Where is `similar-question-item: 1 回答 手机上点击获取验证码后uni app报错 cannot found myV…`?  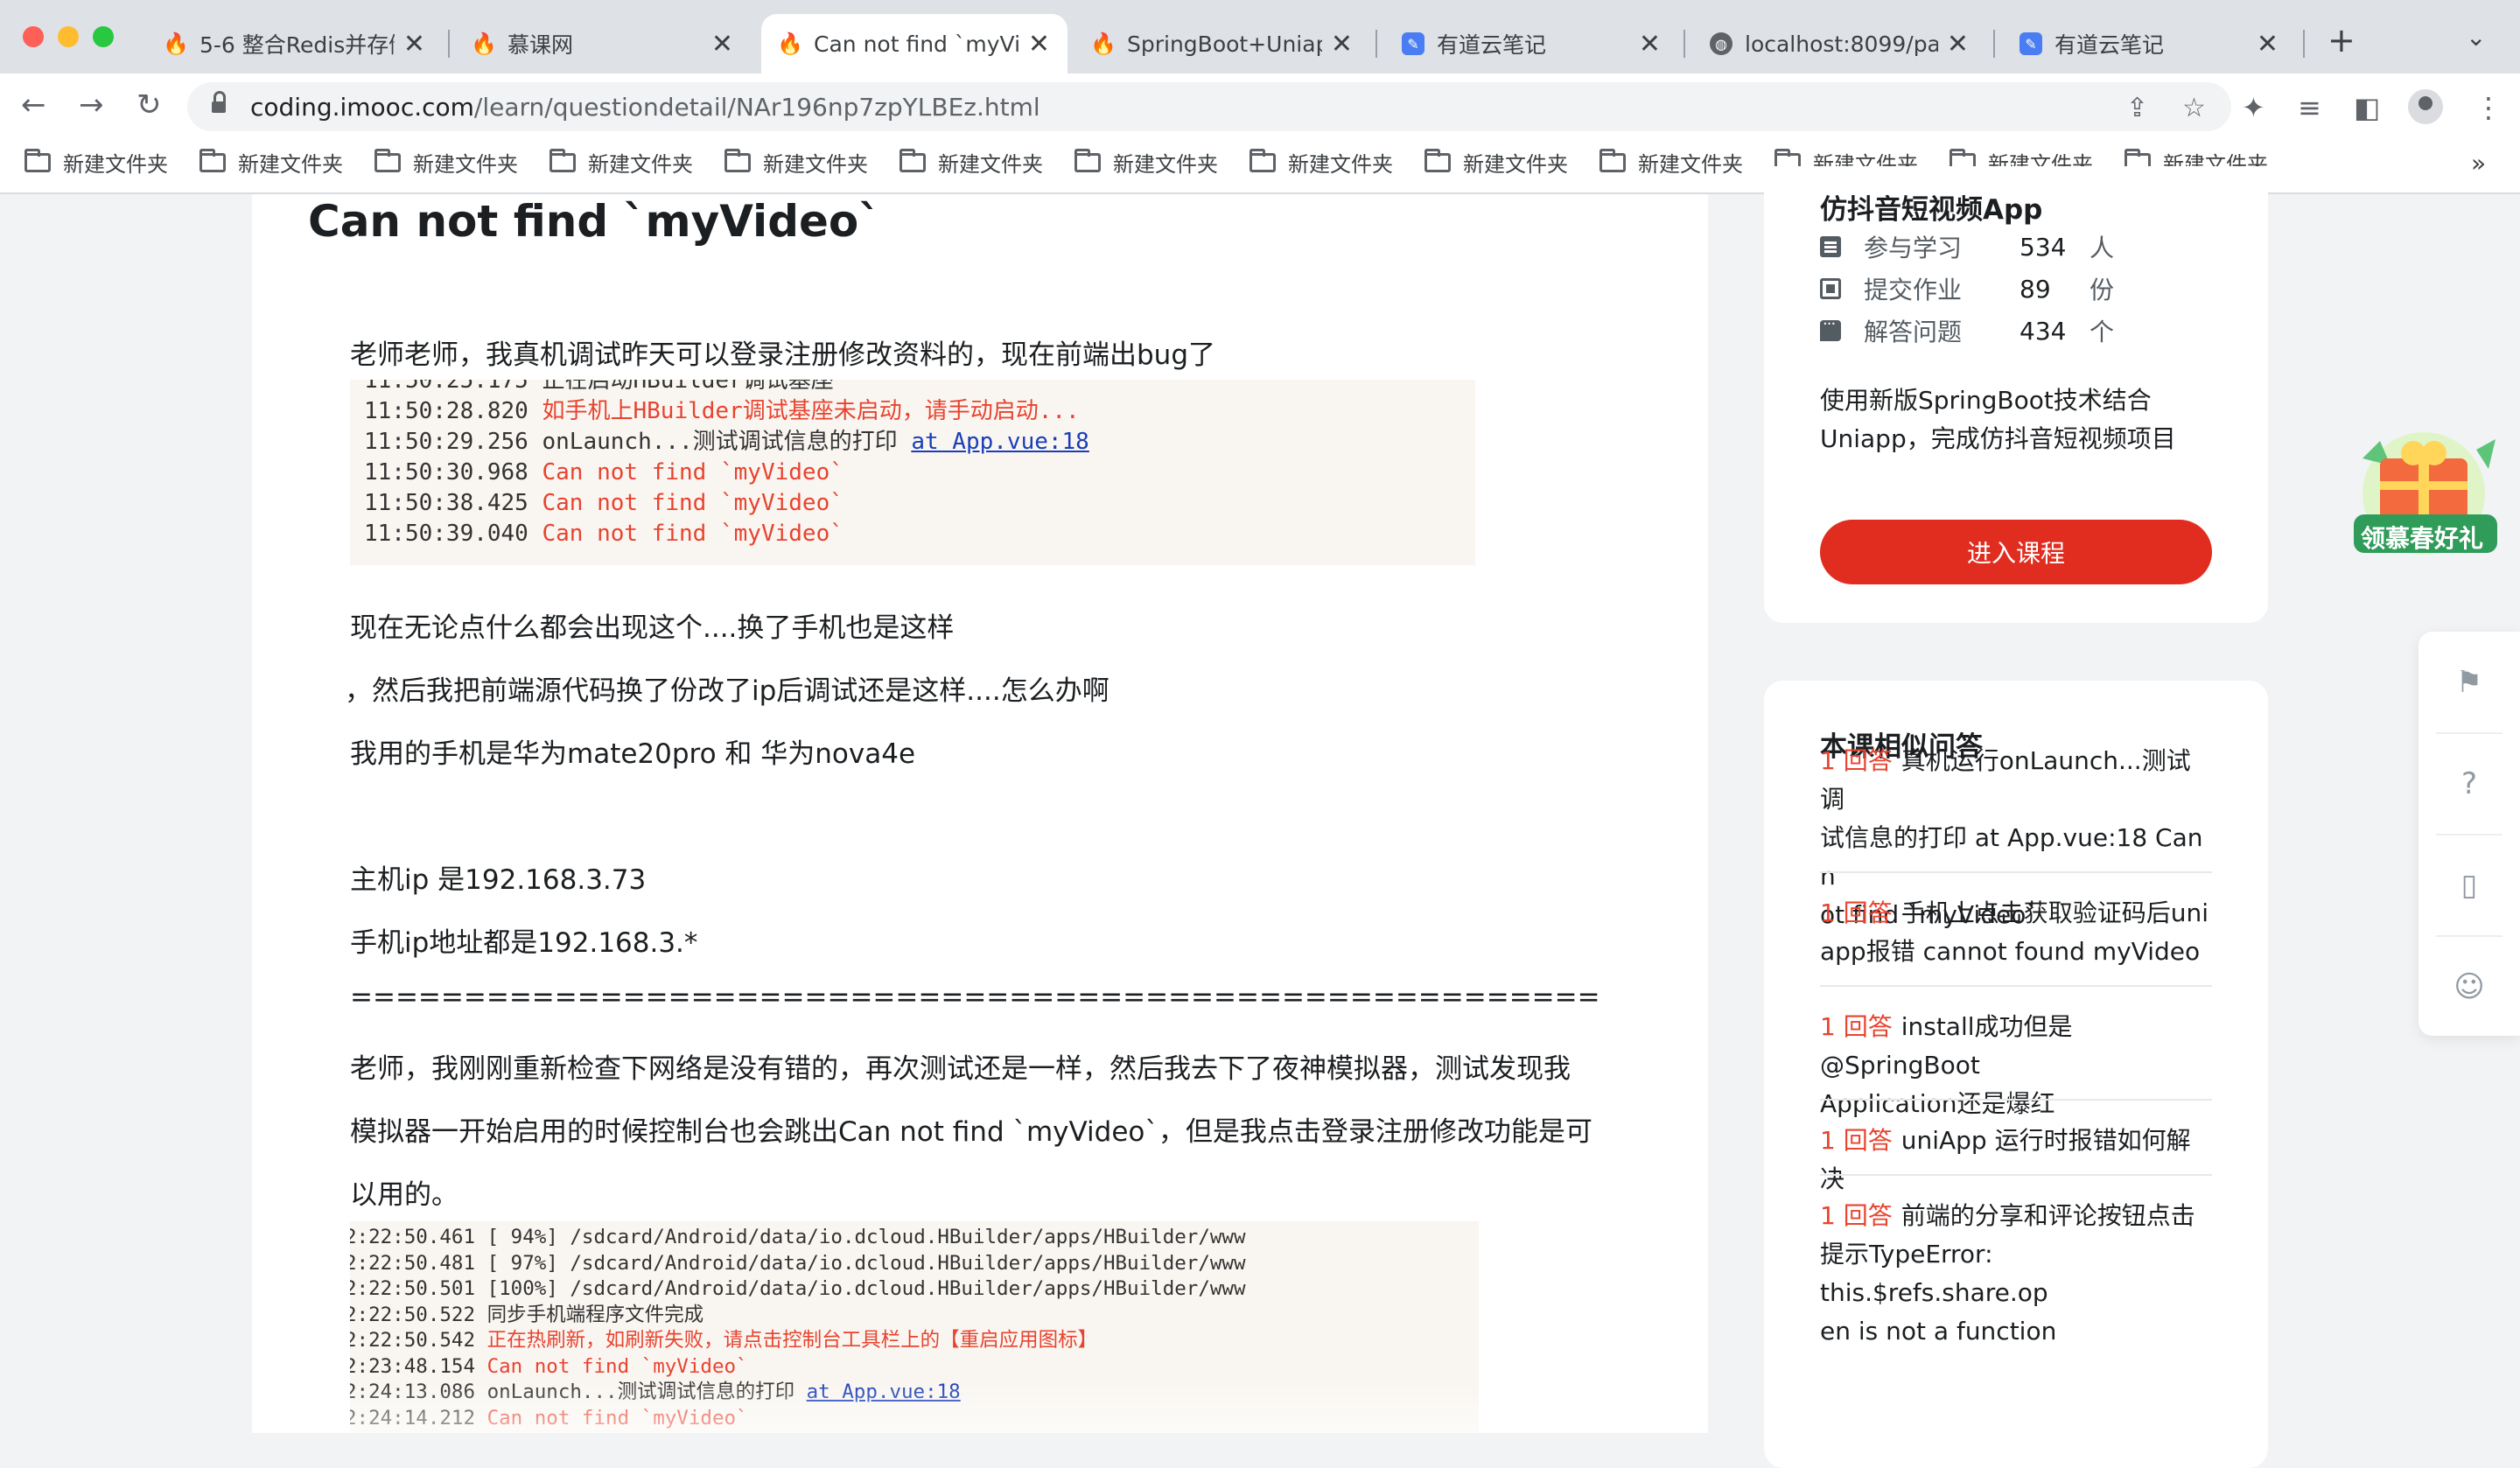 similar-question-item: 1 回答 手机上点击获取验证码后uni app报错 cannot found myV… is located at coordinates (2016, 932).